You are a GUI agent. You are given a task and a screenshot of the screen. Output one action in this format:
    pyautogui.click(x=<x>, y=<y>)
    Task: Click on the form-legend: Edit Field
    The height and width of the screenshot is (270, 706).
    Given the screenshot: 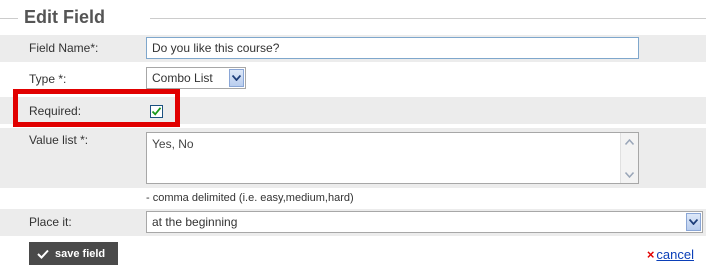 What is the action you would take?
    pyautogui.click(x=64, y=17)
    